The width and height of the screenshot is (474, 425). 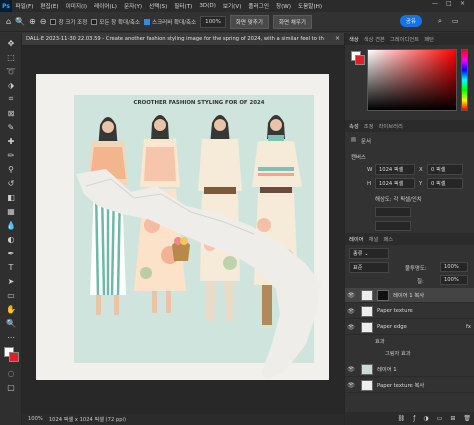 I want to click on canvas-height-field: 1024 픽셀, so click(x=395, y=183).